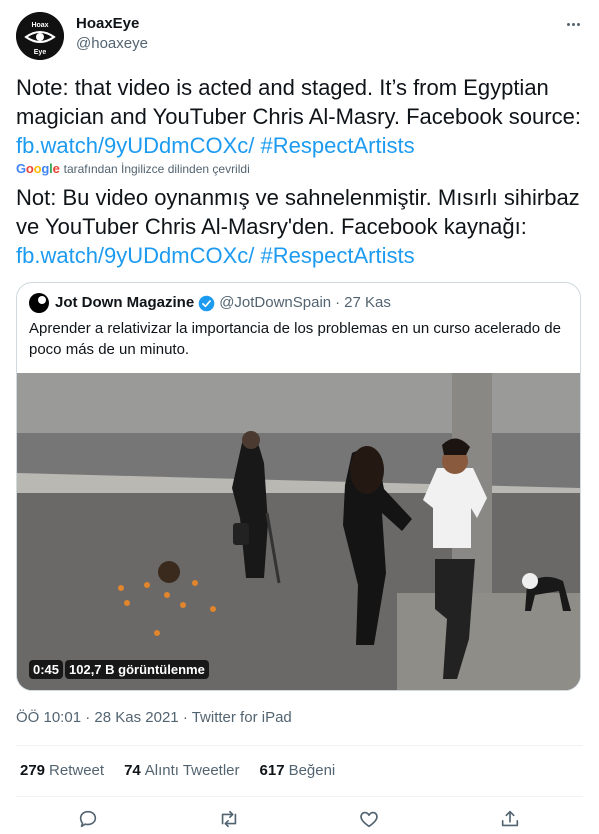 Image resolution: width=599 pixels, height=834 pixels. What do you see at coordinates (299, 820) in the screenshot?
I see `tweet-actions` at bounding box center [299, 820].